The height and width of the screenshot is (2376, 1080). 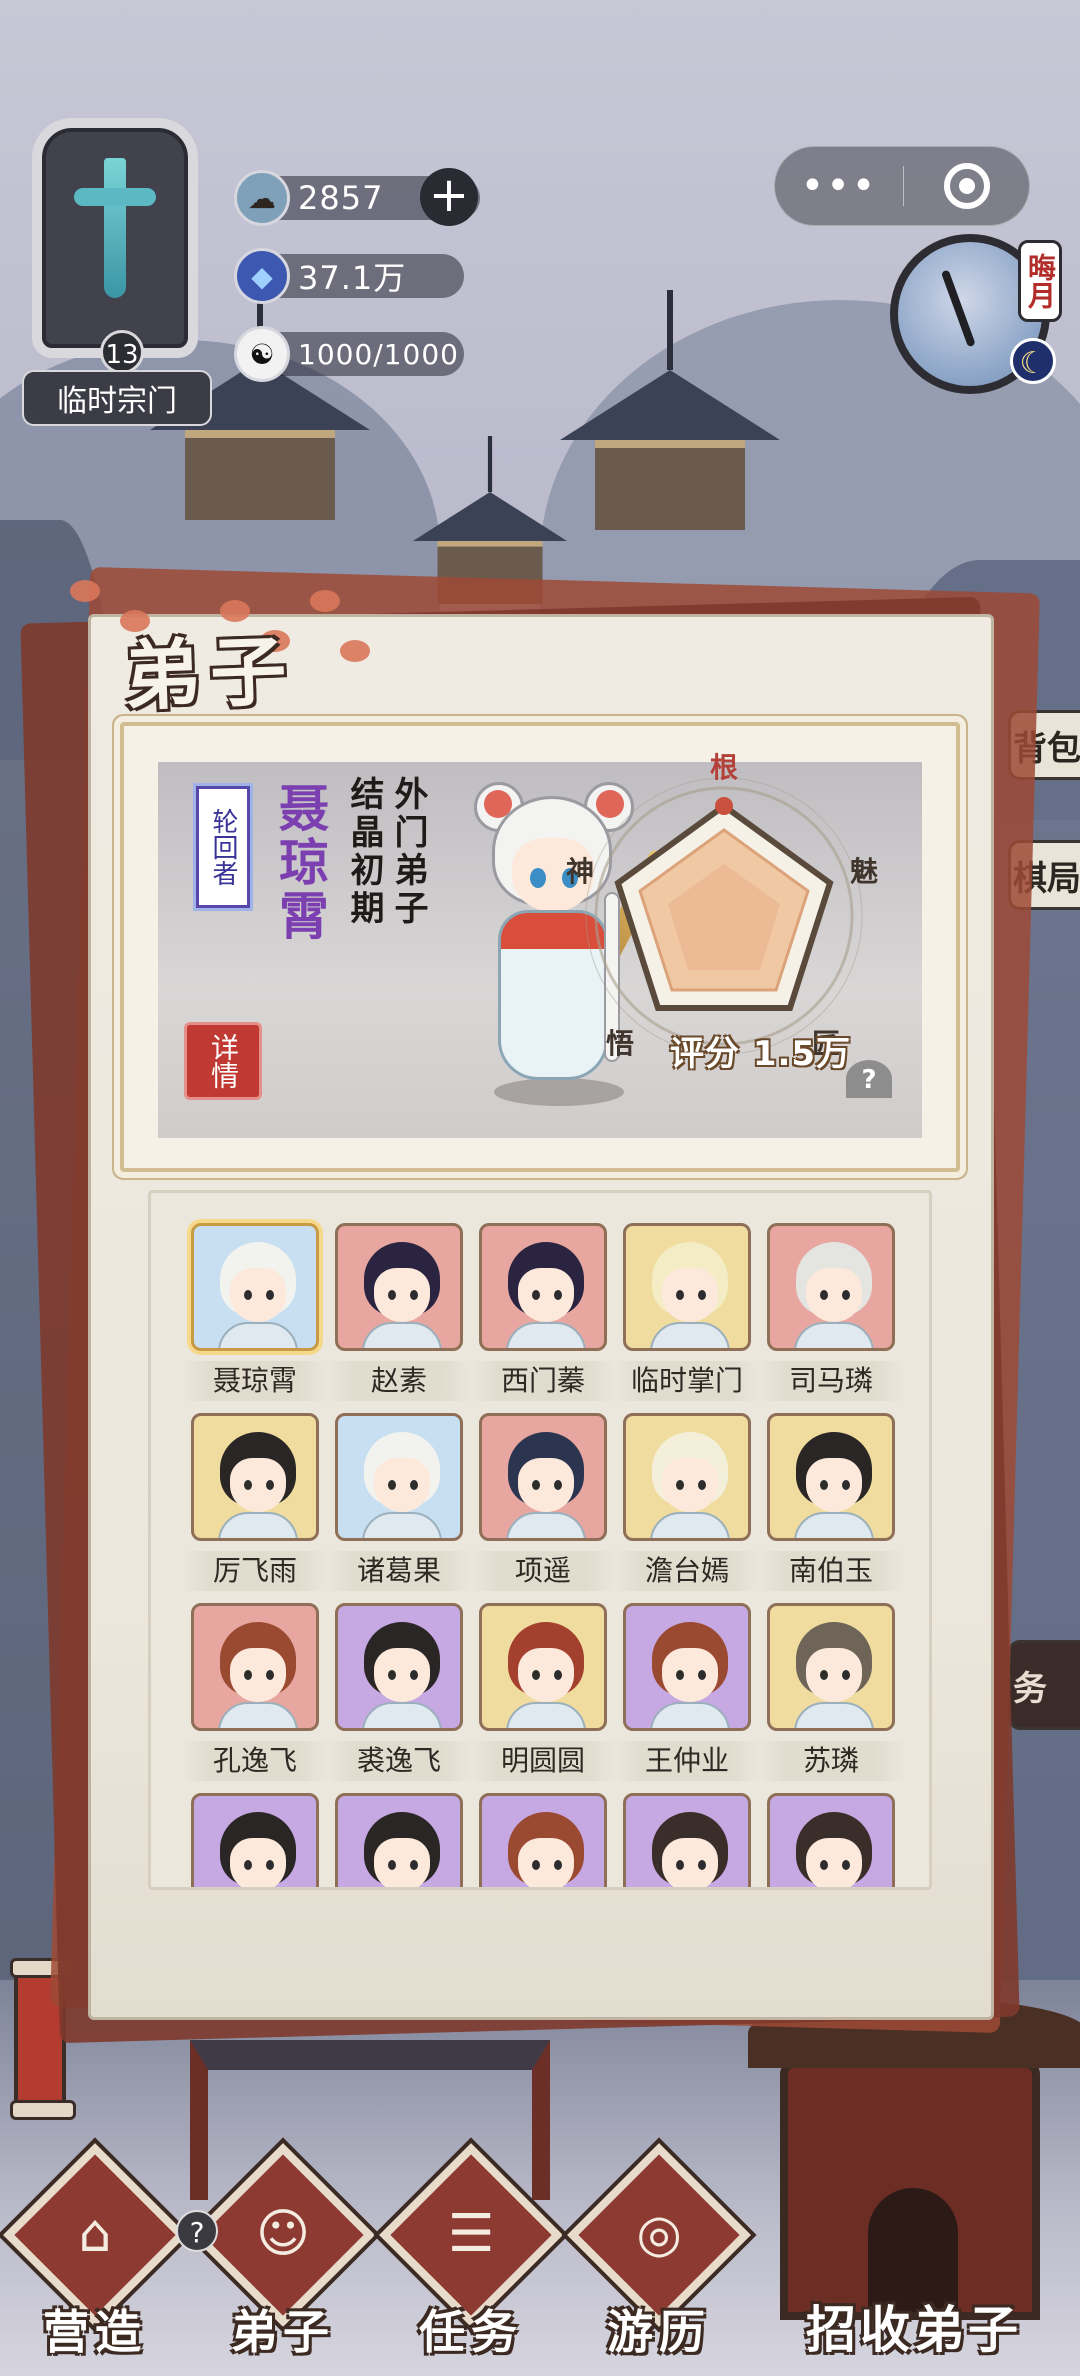 What do you see at coordinates (543, 1502) in the screenshot?
I see `disciple-card: 项遥` at bounding box center [543, 1502].